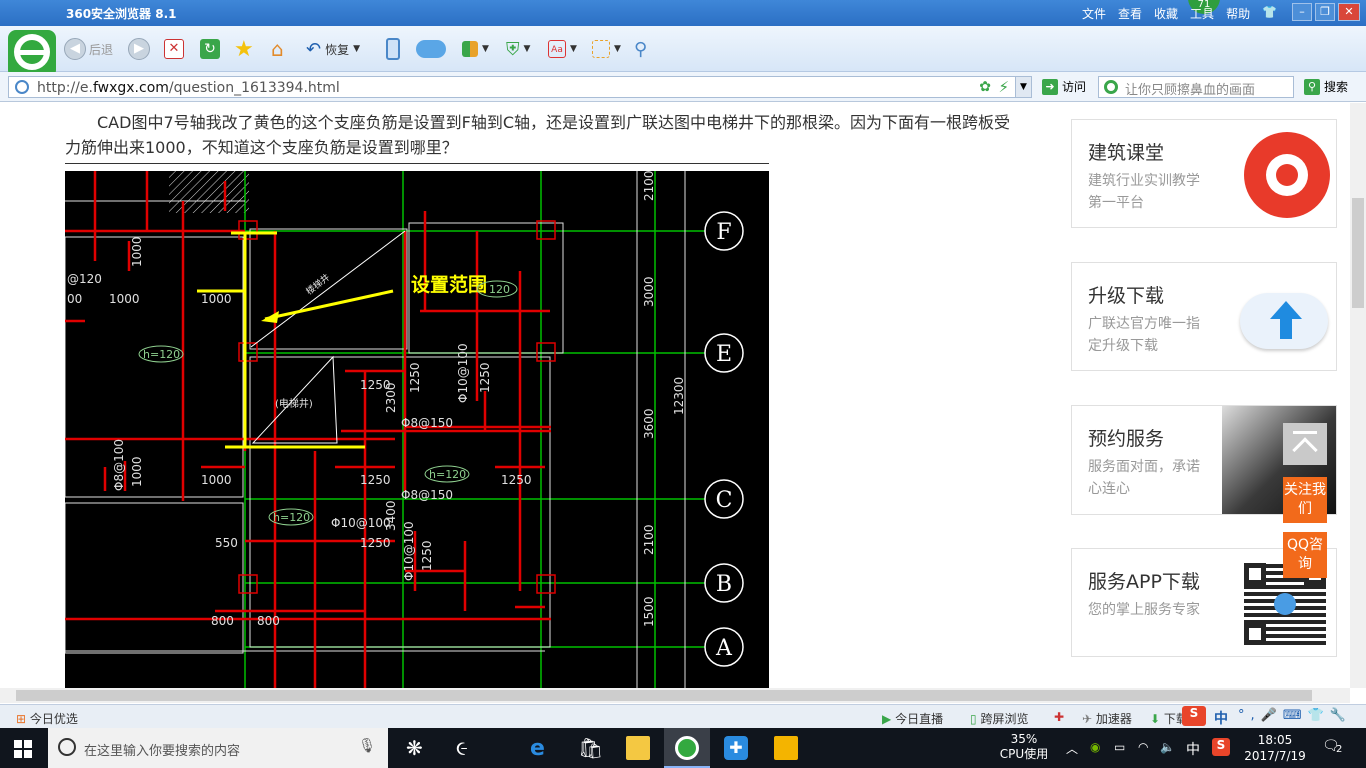 This screenshot has width=1366, height=768. What do you see at coordinates (226, 543) in the screenshot?
I see `cad-label: 550` at bounding box center [226, 543].